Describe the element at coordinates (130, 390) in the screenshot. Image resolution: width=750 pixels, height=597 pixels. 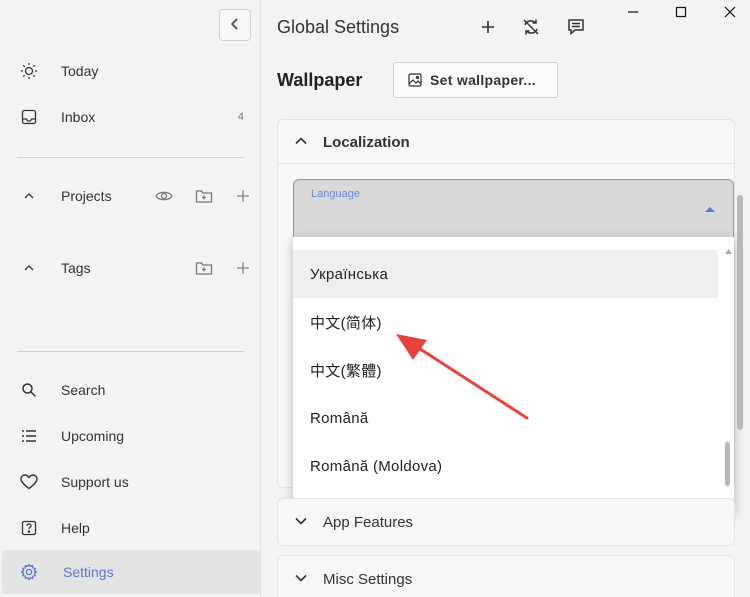
I see `sidebar-item-search: Search` at that location.